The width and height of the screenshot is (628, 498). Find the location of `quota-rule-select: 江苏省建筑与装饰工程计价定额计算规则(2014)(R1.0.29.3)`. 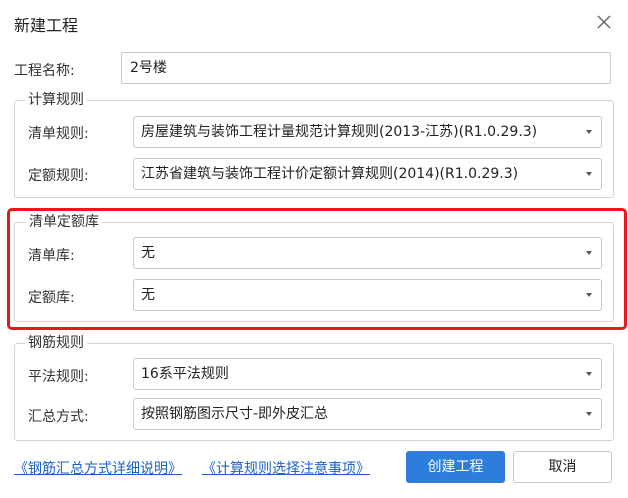

quota-rule-select: 江苏省建筑与装饰工程计价定额计算规则(2014)(R1.0.29.3) is located at coordinates (367, 174).